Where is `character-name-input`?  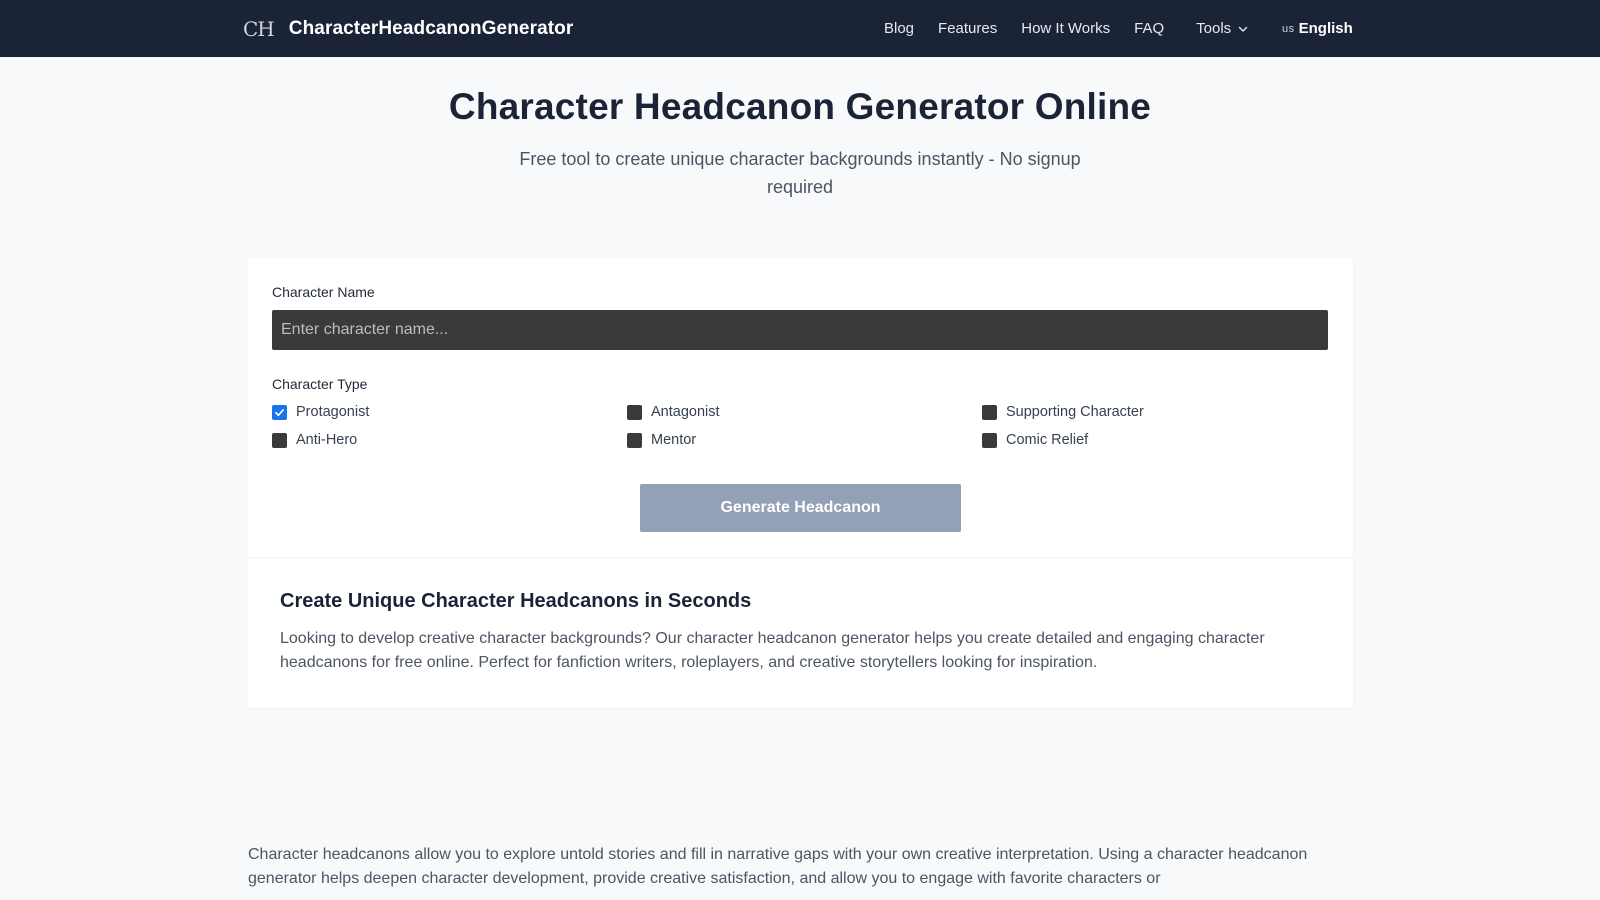 character-name-input is located at coordinates (800, 330).